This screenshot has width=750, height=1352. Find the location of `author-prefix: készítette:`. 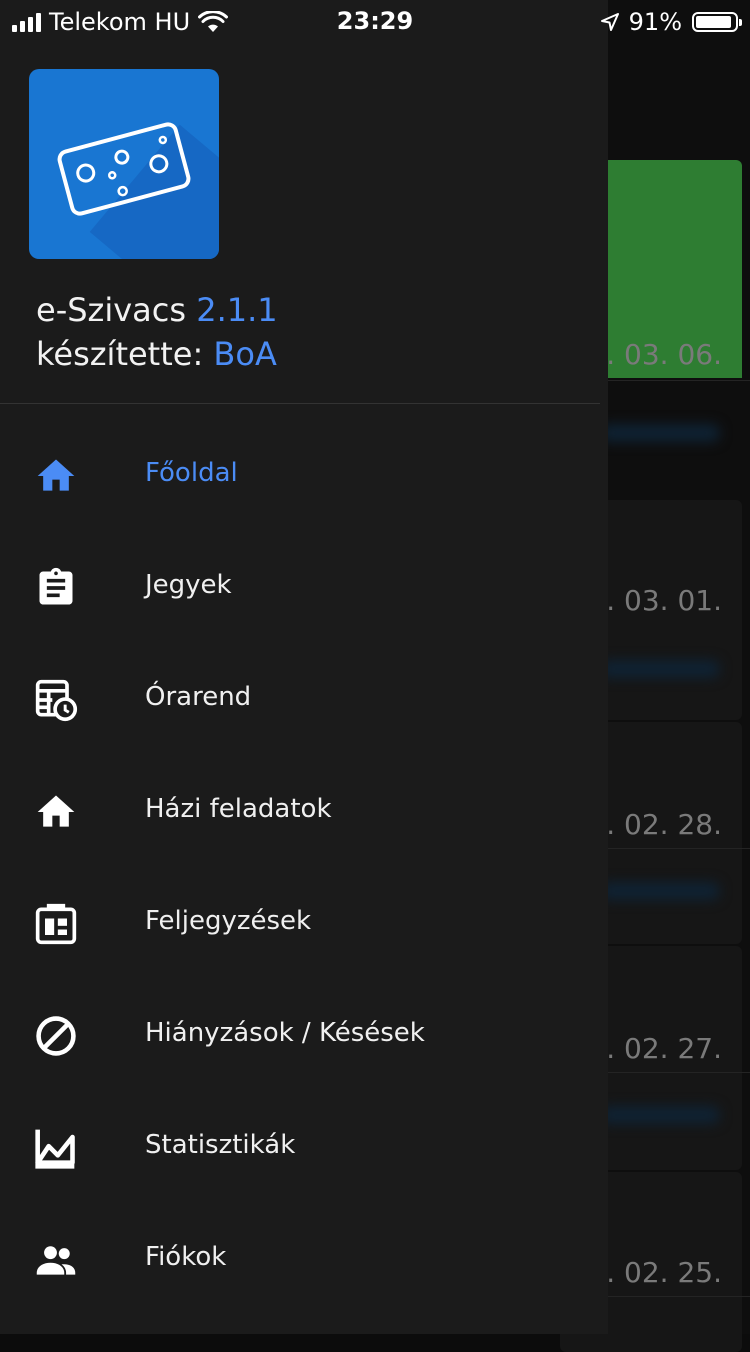

author-prefix: készítette: is located at coordinates (120, 354).